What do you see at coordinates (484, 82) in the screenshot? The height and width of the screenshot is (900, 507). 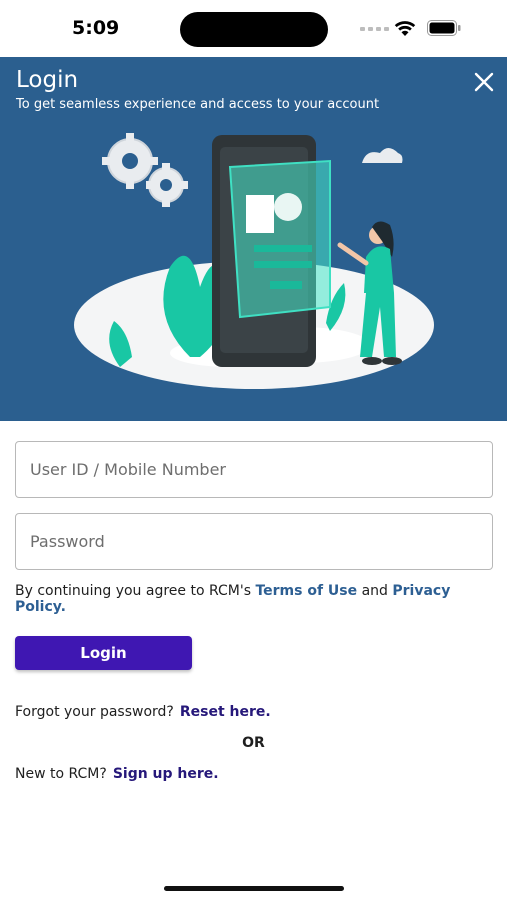 I see `close-icon` at bounding box center [484, 82].